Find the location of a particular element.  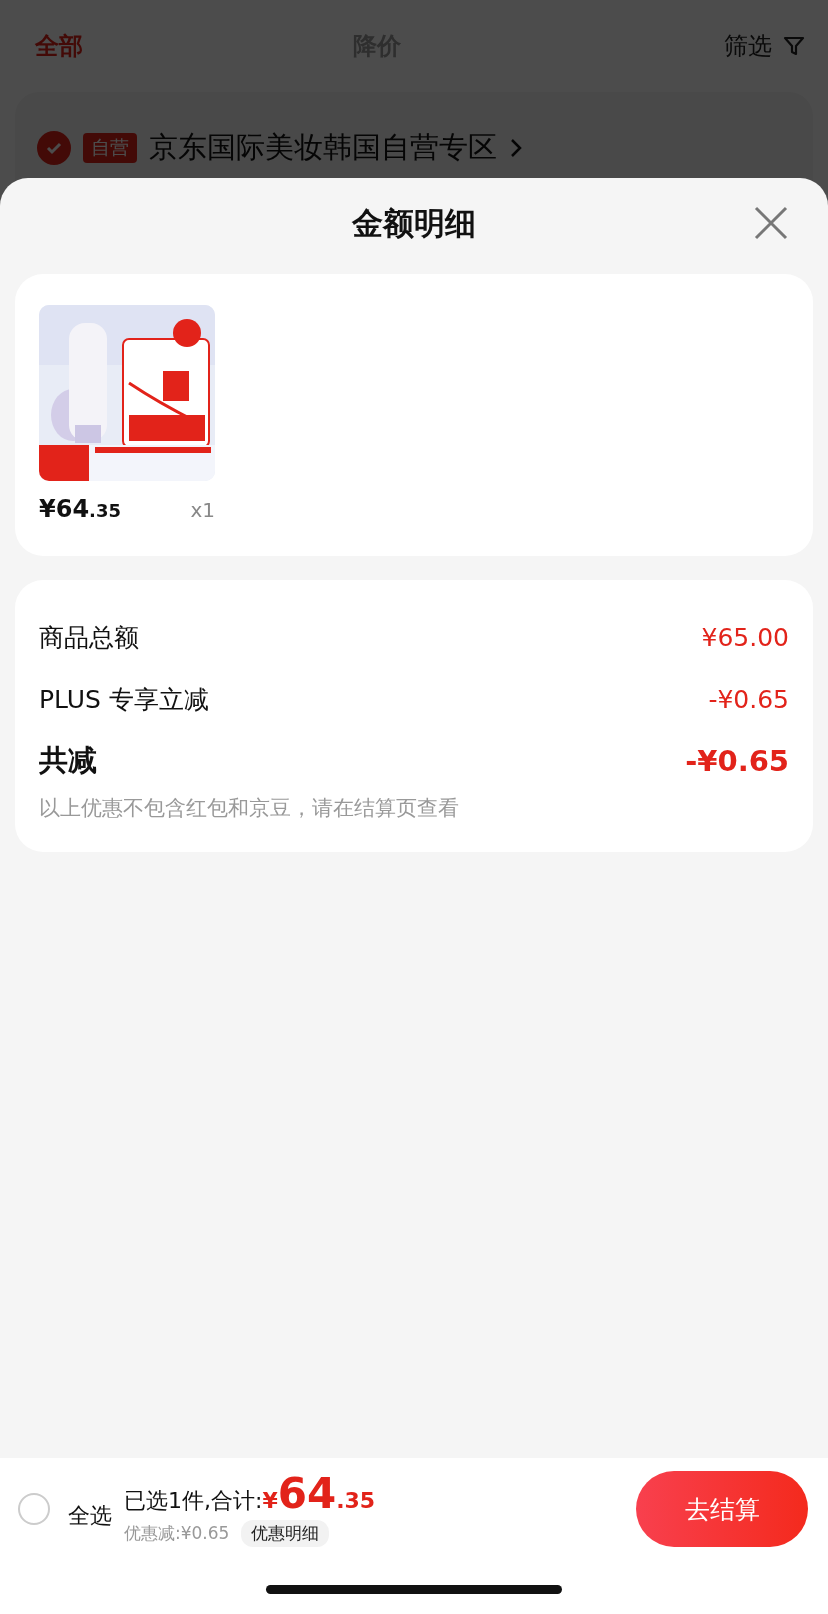

tab: 全部 is located at coordinates (59, 46).